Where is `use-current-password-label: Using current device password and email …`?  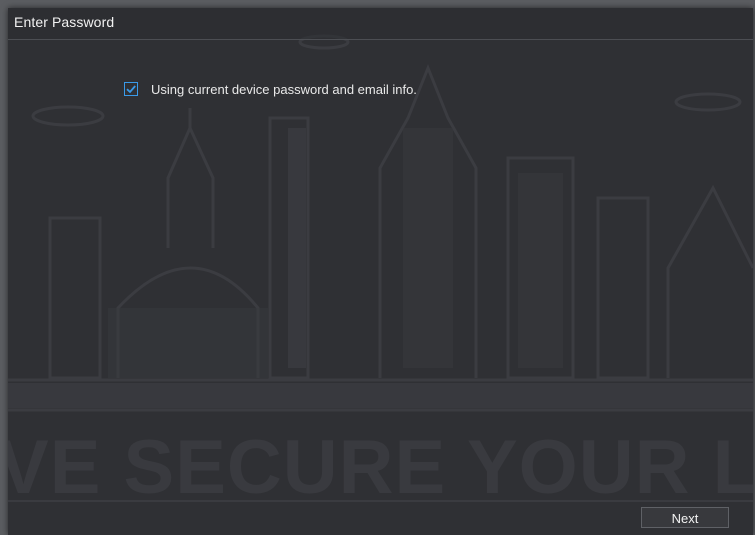
use-current-password-label: Using current device password and email … is located at coordinates (284, 89).